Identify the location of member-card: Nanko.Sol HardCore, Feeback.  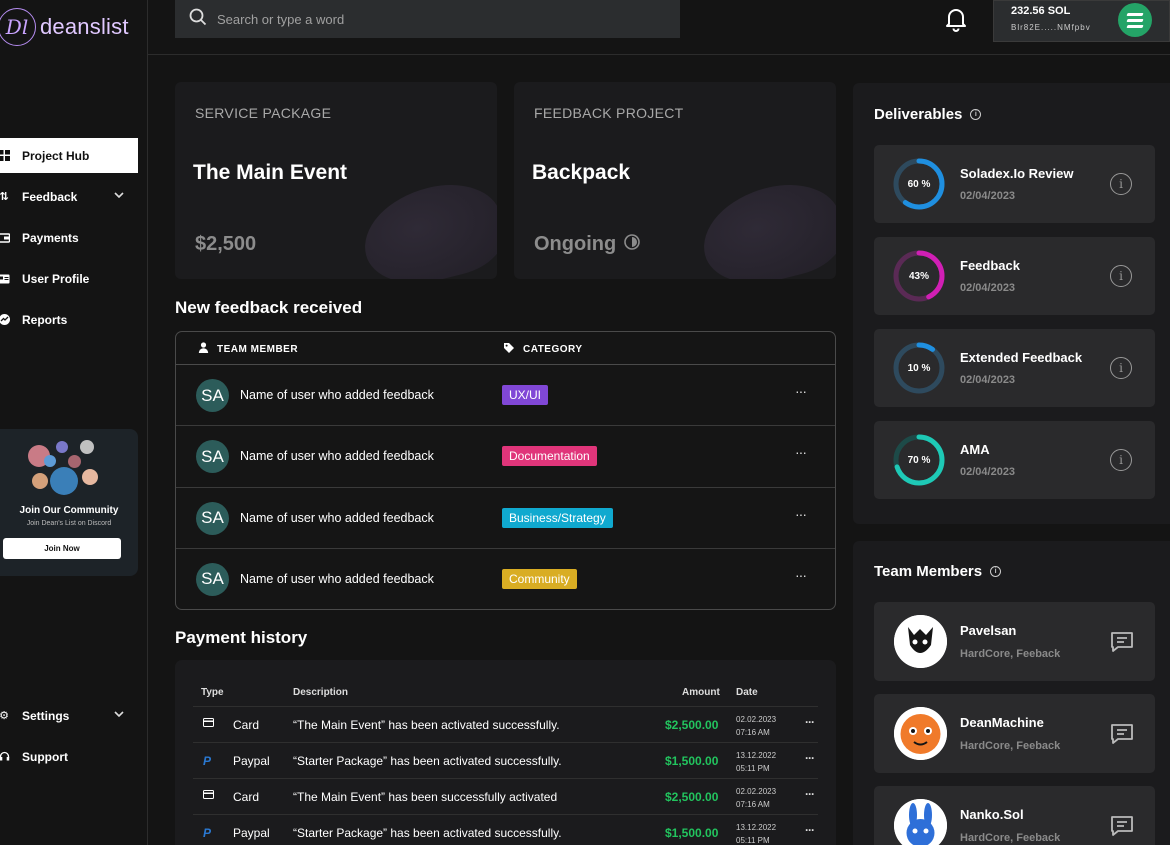
(1014, 815).